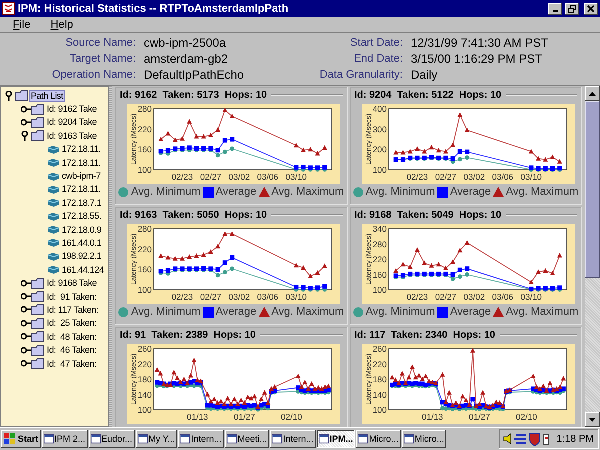 Image resolution: width=600 pixels, height=450 pixels. What do you see at coordinates (547, 439) in the screenshot?
I see `plug-icon` at bounding box center [547, 439].